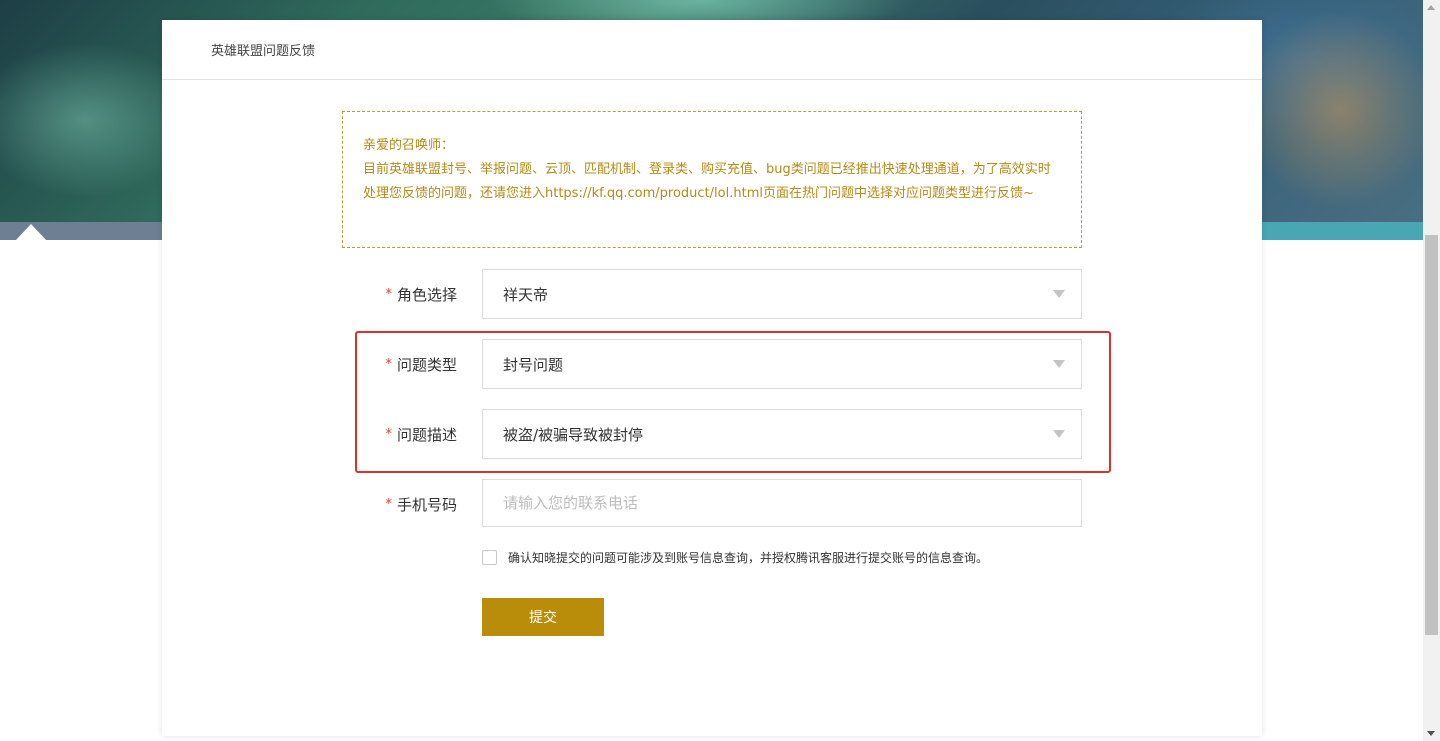 Image resolution: width=1440 pixels, height=741 pixels. I want to click on consent-row: 确认知晓提交的问题可能涉及到账号信息查询，并授权腾讯客服进行提交账号的信息查询。, so click(735, 557).